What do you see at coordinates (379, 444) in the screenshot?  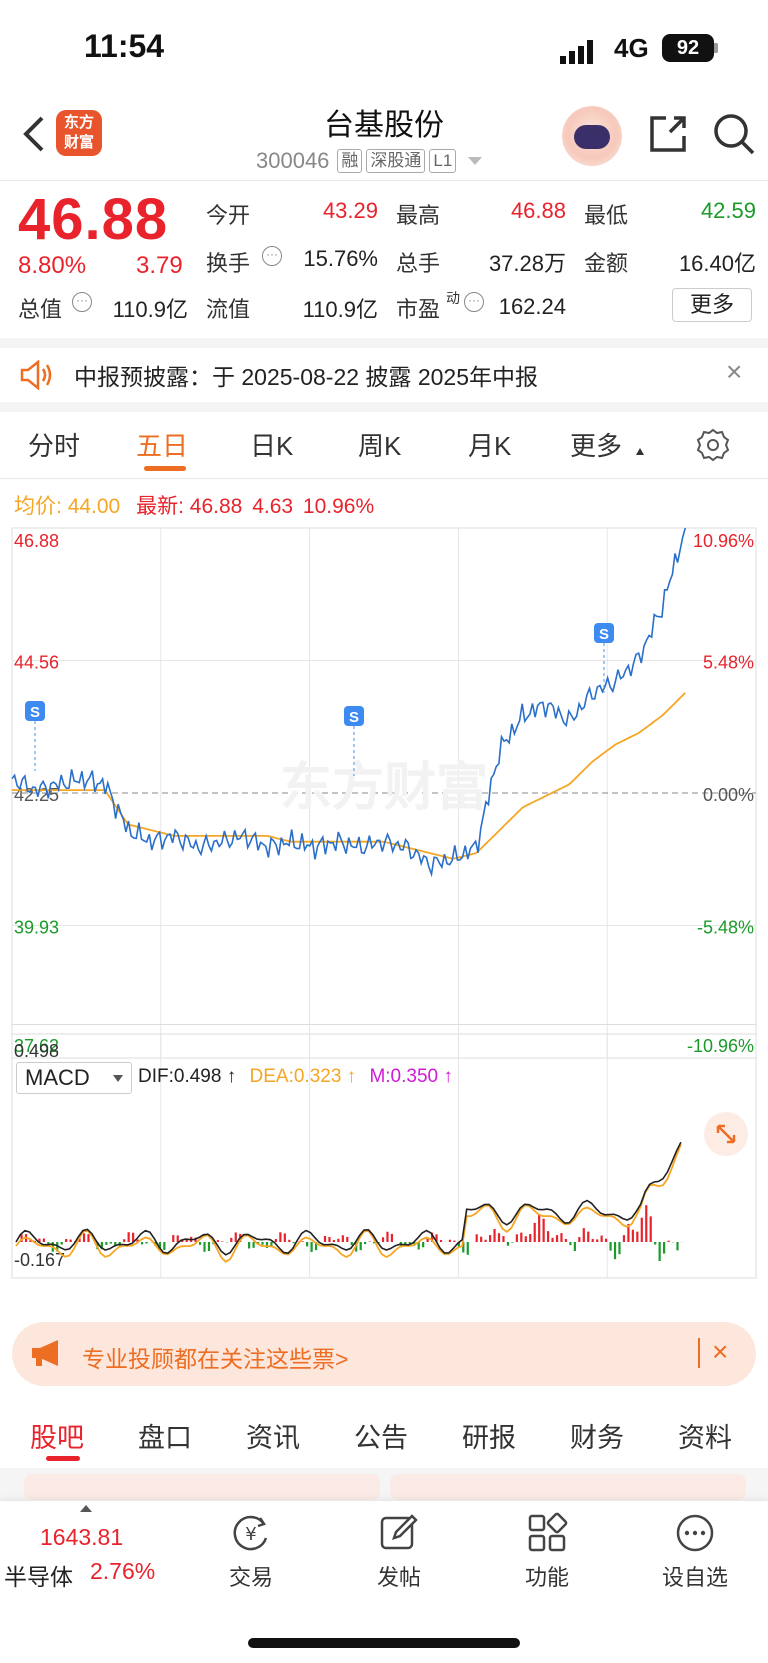 I see `tab-weekly: 周K` at bounding box center [379, 444].